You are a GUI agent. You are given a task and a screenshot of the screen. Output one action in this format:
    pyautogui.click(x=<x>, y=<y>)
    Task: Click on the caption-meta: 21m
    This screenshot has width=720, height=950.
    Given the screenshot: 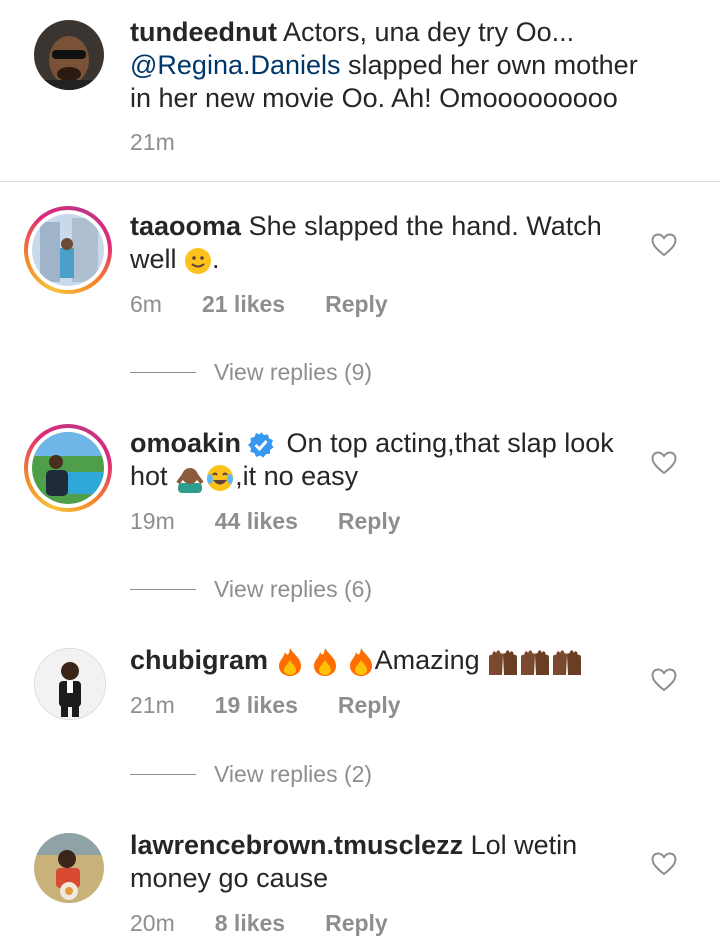 What is the action you would take?
    pyautogui.click(x=152, y=142)
    